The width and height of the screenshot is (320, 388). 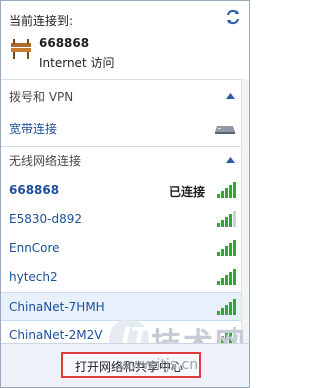 I want to click on watermark-url: www.itjs.cn, so click(x=159, y=365).